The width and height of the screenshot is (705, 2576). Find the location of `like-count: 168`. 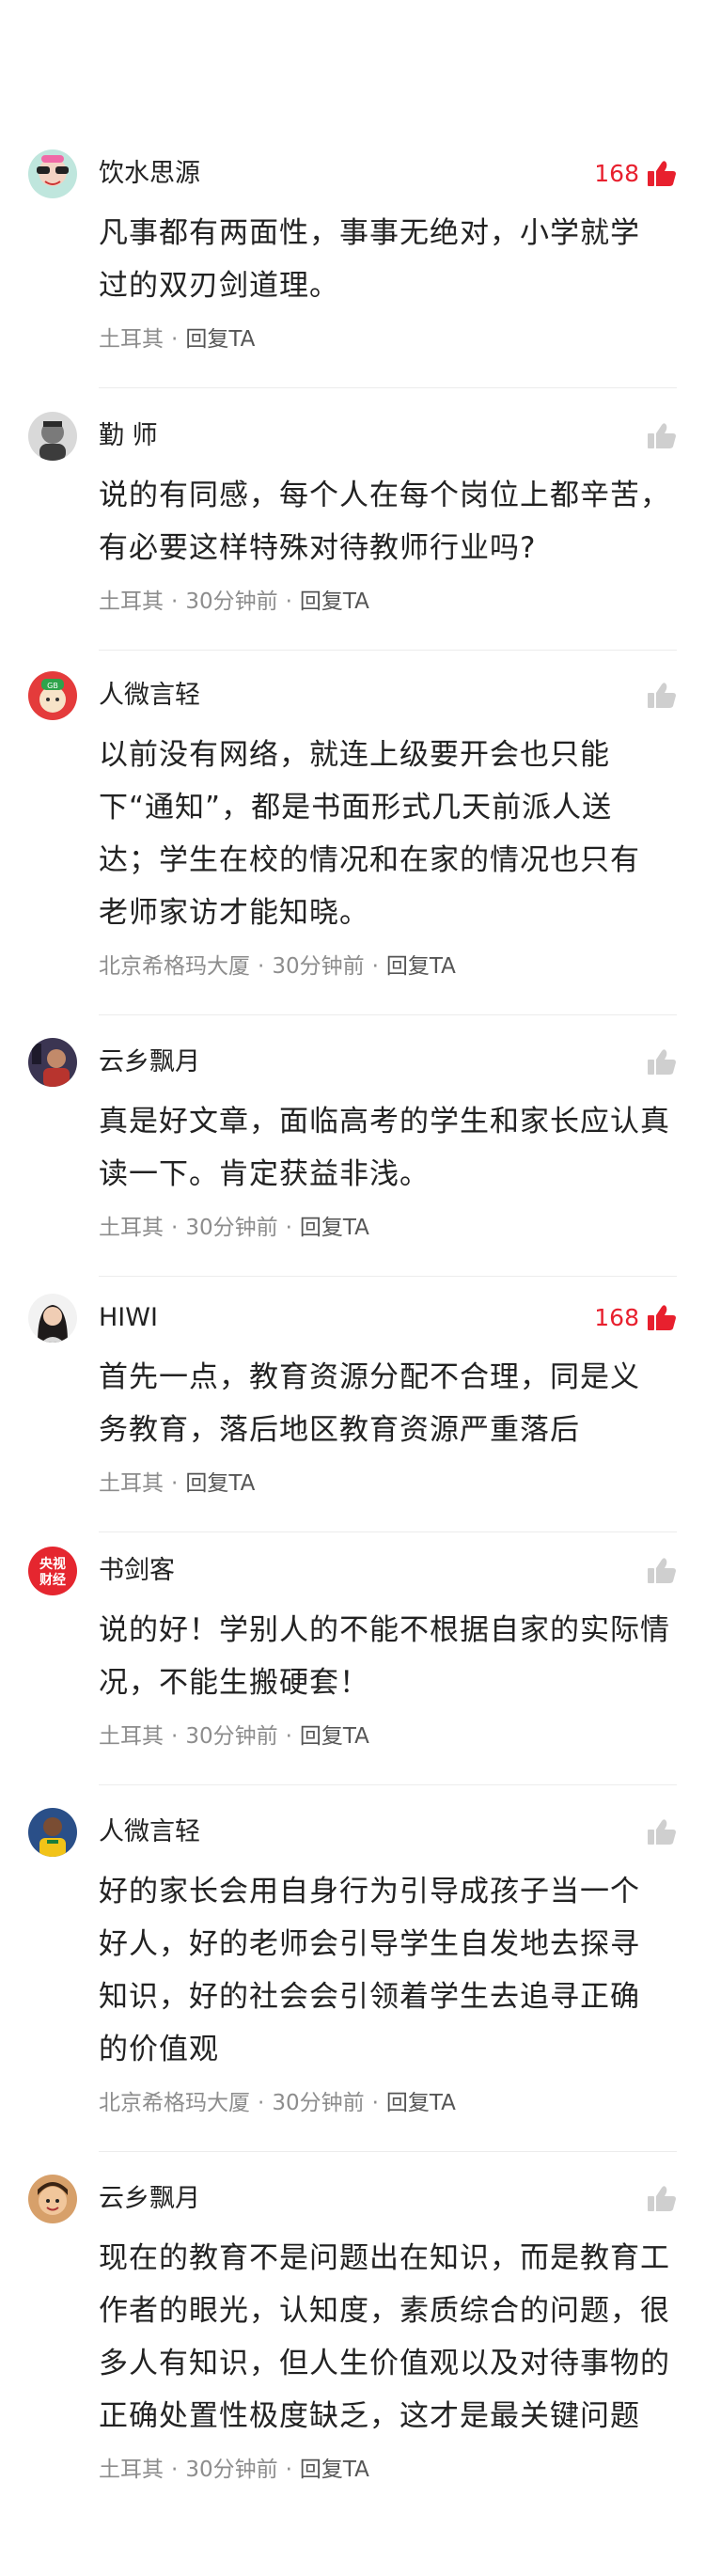

like-count: 168 is located at coordinates (616, 174).